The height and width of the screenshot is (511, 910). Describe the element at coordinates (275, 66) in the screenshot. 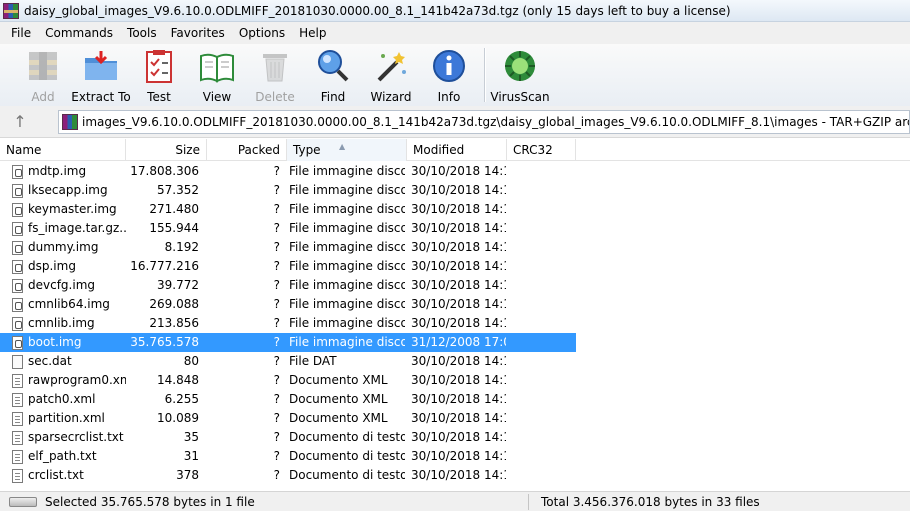

I see `trash-icon` at that location.